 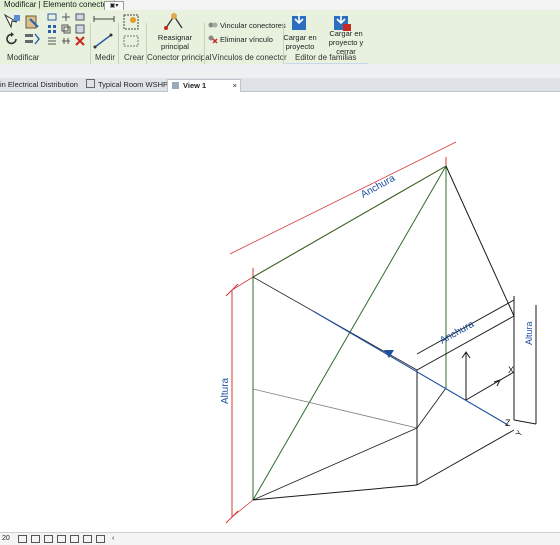 What do you see at coordinates (6, 539) in the screenshot?
I see `scale-value: 20` at bounding box center [6, 539].